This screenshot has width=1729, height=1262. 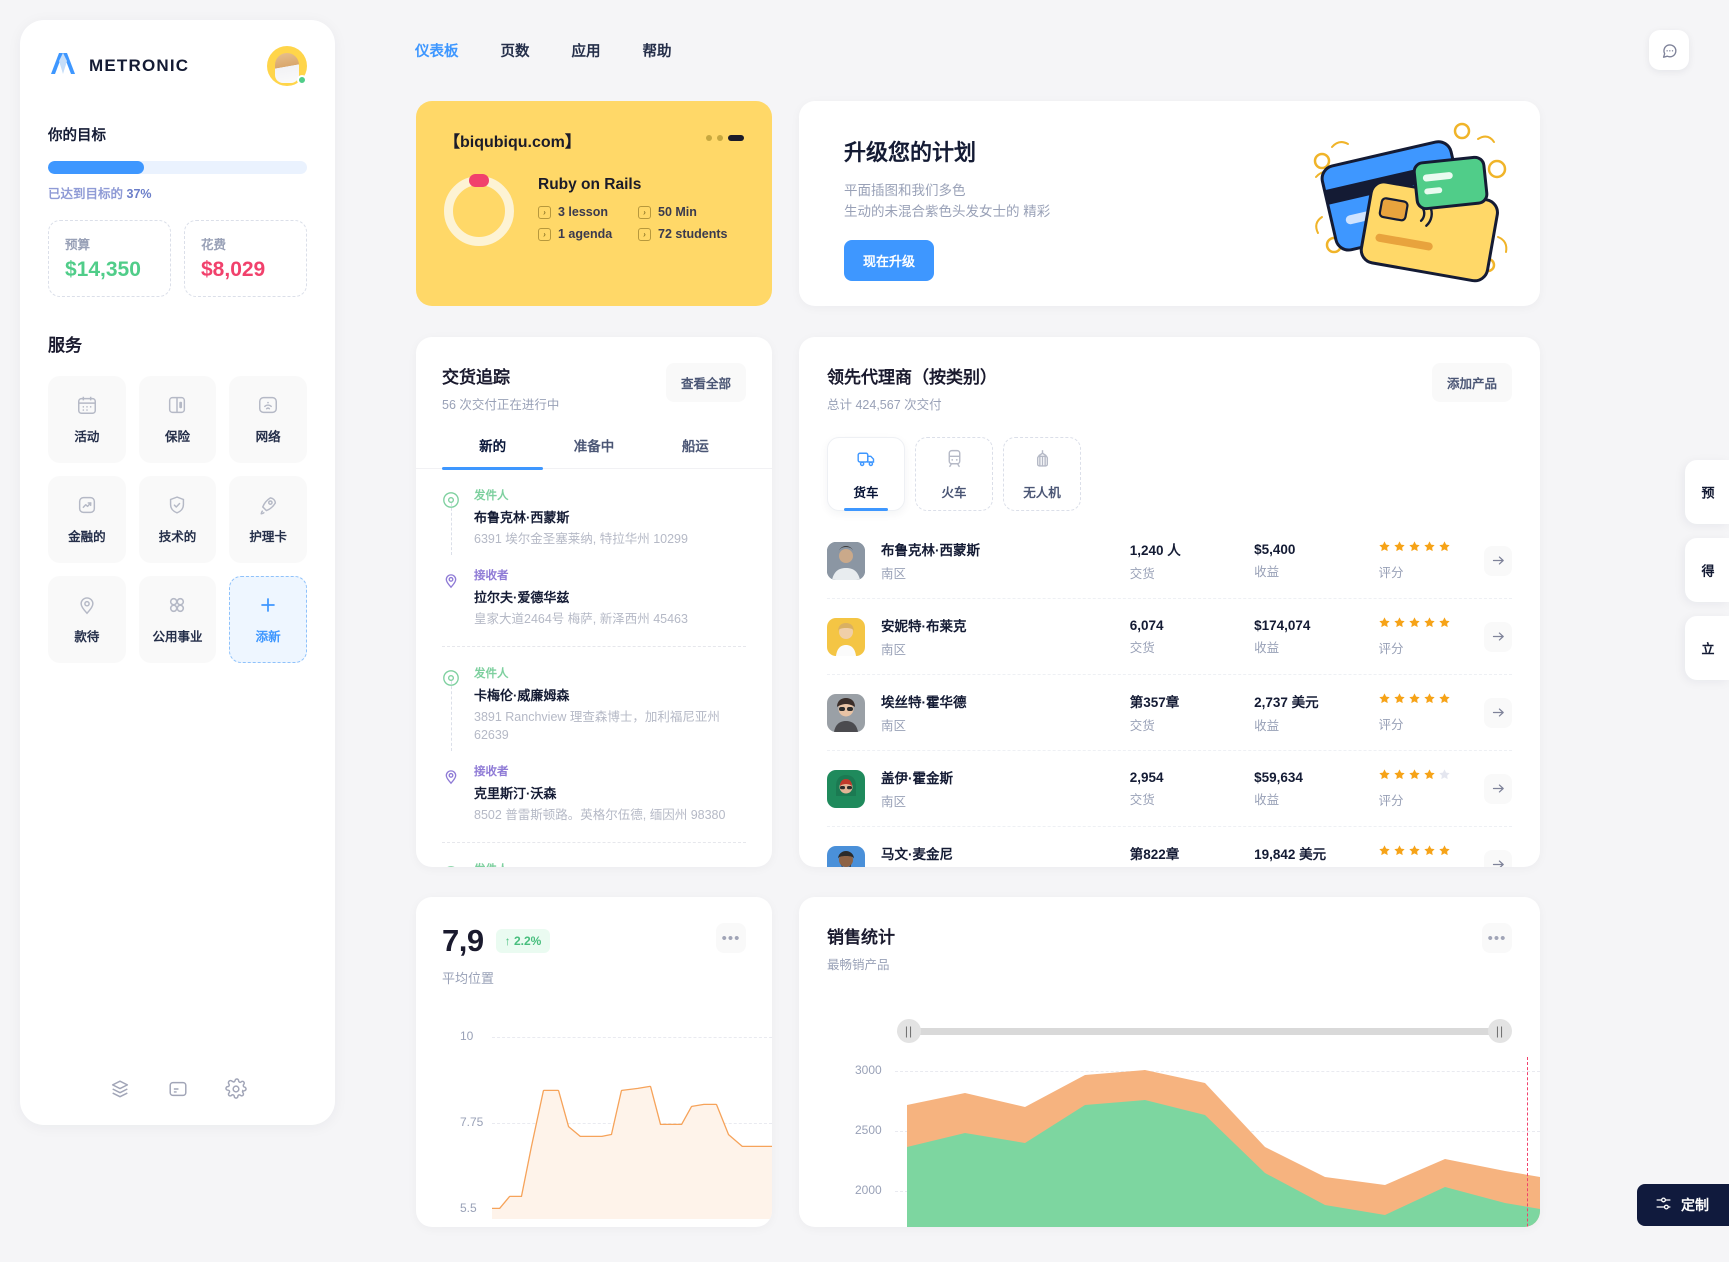 What do you see at coordinates (594, 785) in the screenshot?
I see `delivery-leg: 接收者 克里斯汀·沃森 8502 普雷斯顿路。英格尔伍德, 缅因州 98380` at bounding box center [594, 785].